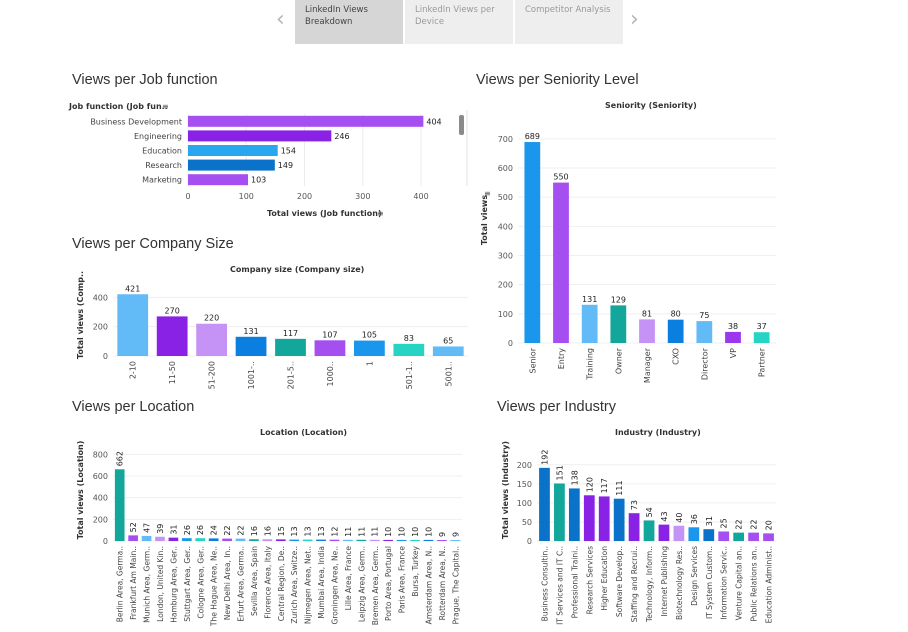 Image resolution: width=908 pixels, height=632 pixels. I want to click on industry-category-label: Research Services, so click(589, 580).